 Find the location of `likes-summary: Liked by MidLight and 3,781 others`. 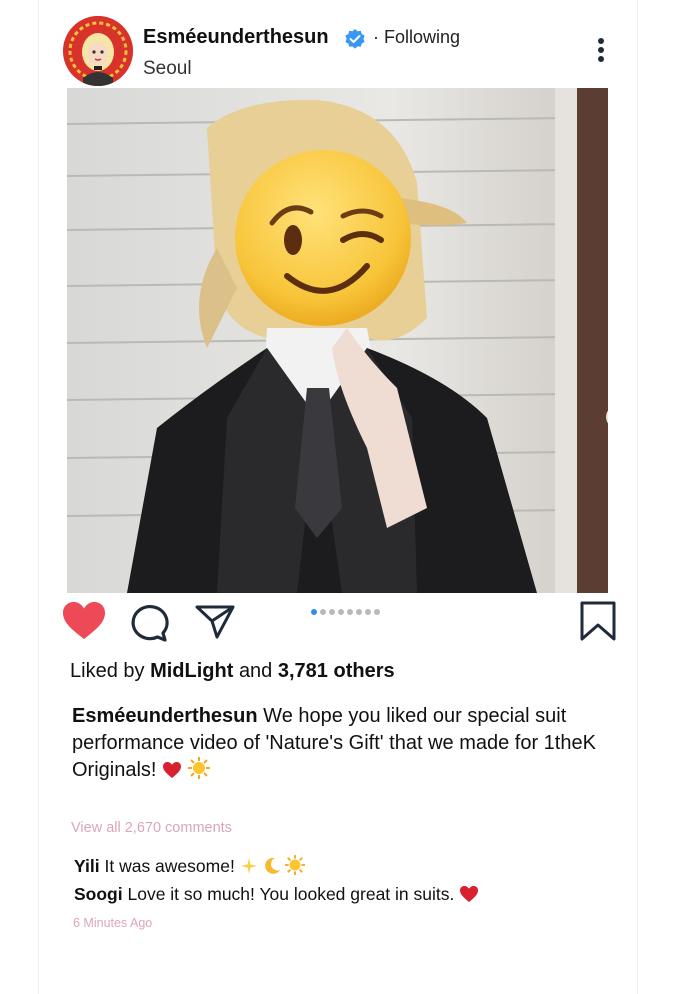

likes-summary: Liked by MidLight and 3,781 others is located at coordinates (232, 671).